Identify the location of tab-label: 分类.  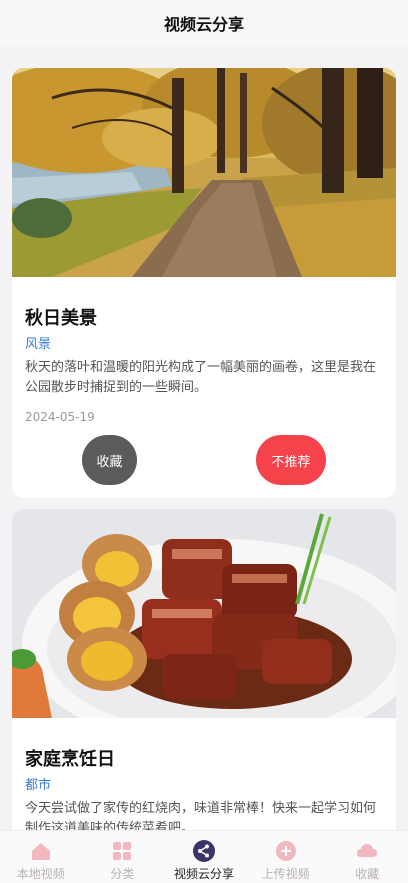
(122, 874).